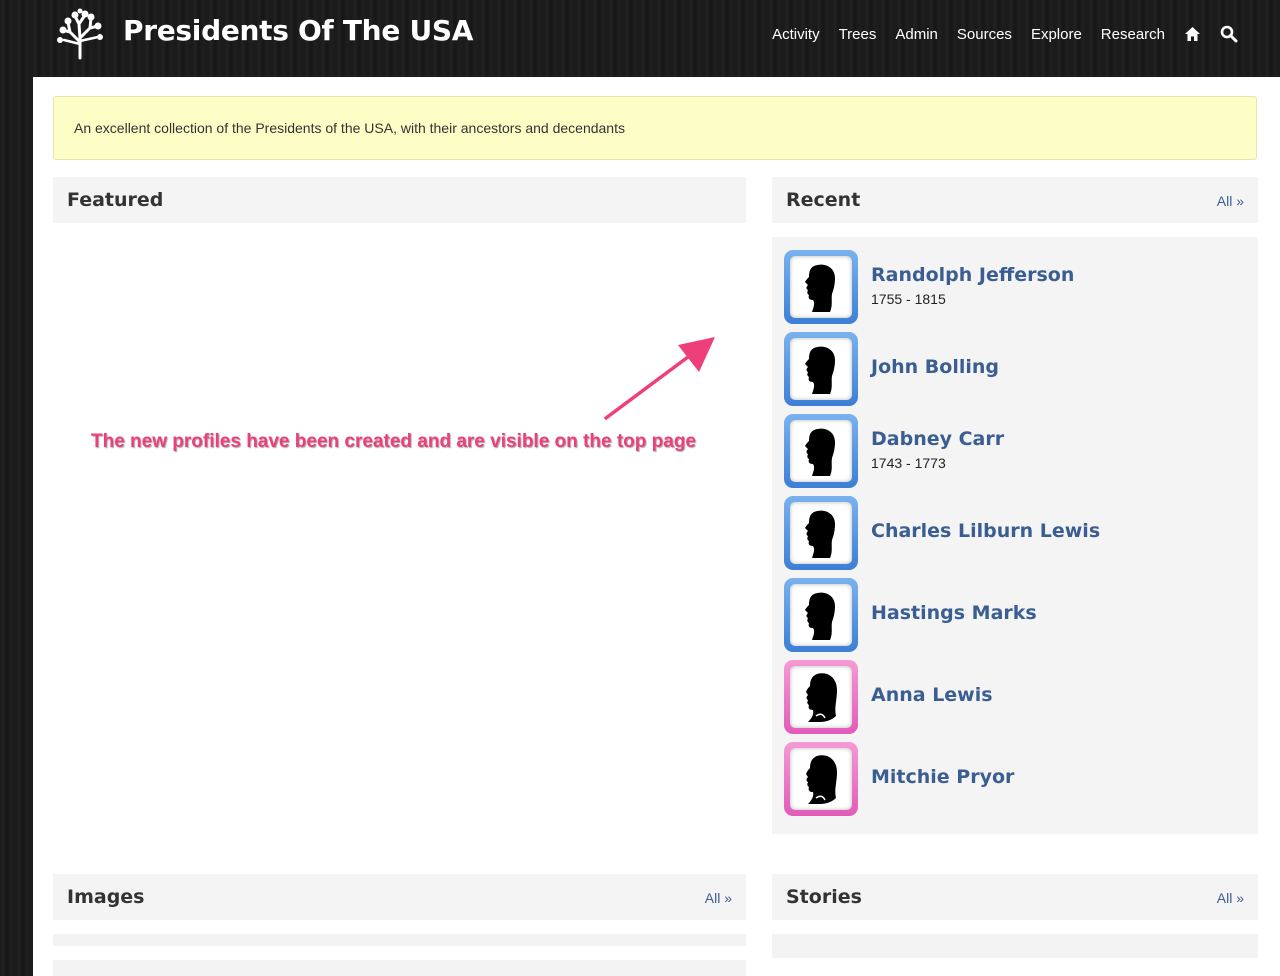 This screenshot has height=976, width=1280. I want to click on nav-sources: Sources, so click(984, 34).